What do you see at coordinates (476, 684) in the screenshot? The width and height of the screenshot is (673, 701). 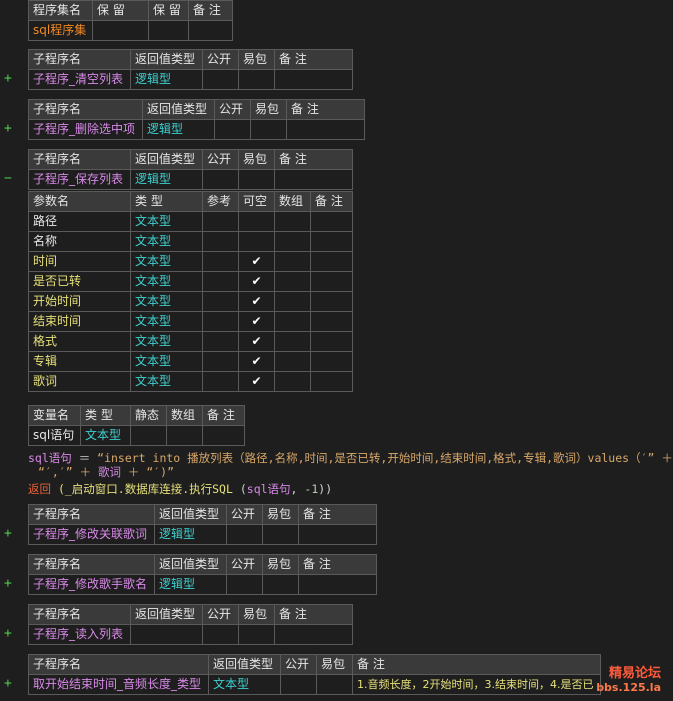 I see `sub-remark: 1.音频长度，2开始时间，3.结束时间，4.是否已` at bounding box center [476, 684].